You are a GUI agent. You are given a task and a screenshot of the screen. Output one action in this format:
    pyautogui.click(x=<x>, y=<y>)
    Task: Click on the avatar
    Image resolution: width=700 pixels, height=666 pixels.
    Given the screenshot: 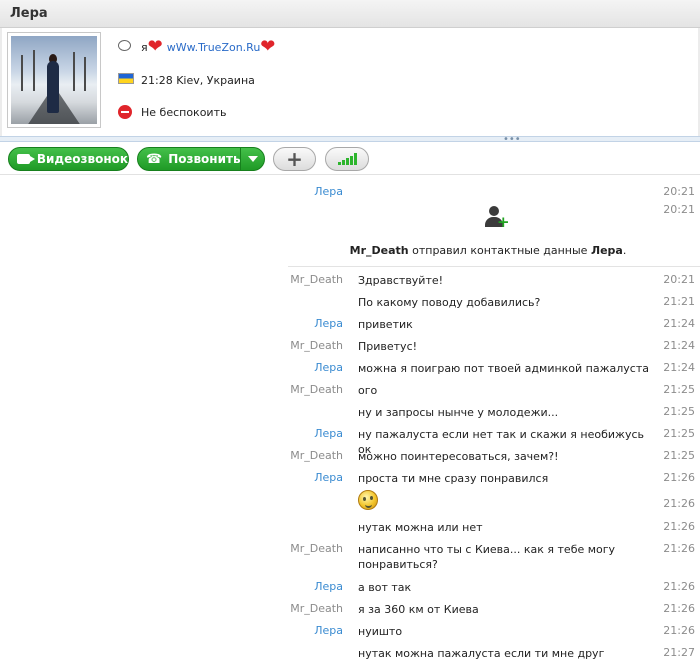 What is the action you would take?
    pyautogui.click(x=54, y=80)
    